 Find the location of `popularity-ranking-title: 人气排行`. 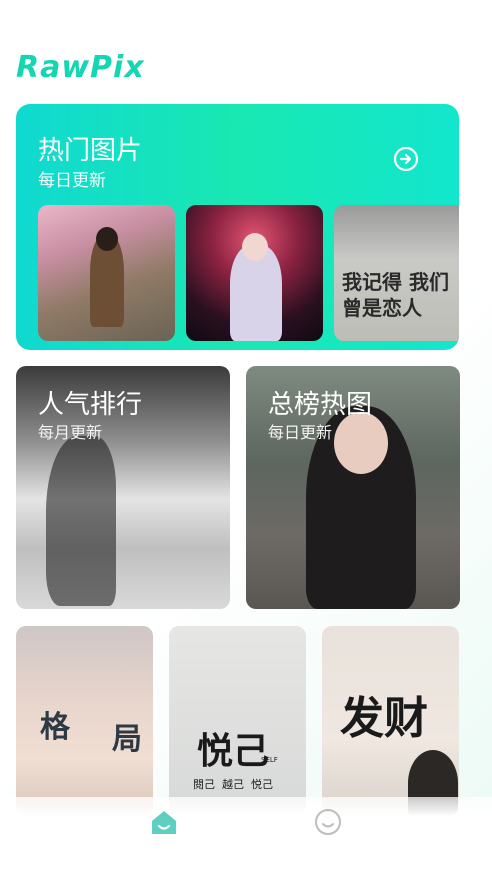

popularity-ranking-title: 人气排行 is located at coordinates (90, 405).